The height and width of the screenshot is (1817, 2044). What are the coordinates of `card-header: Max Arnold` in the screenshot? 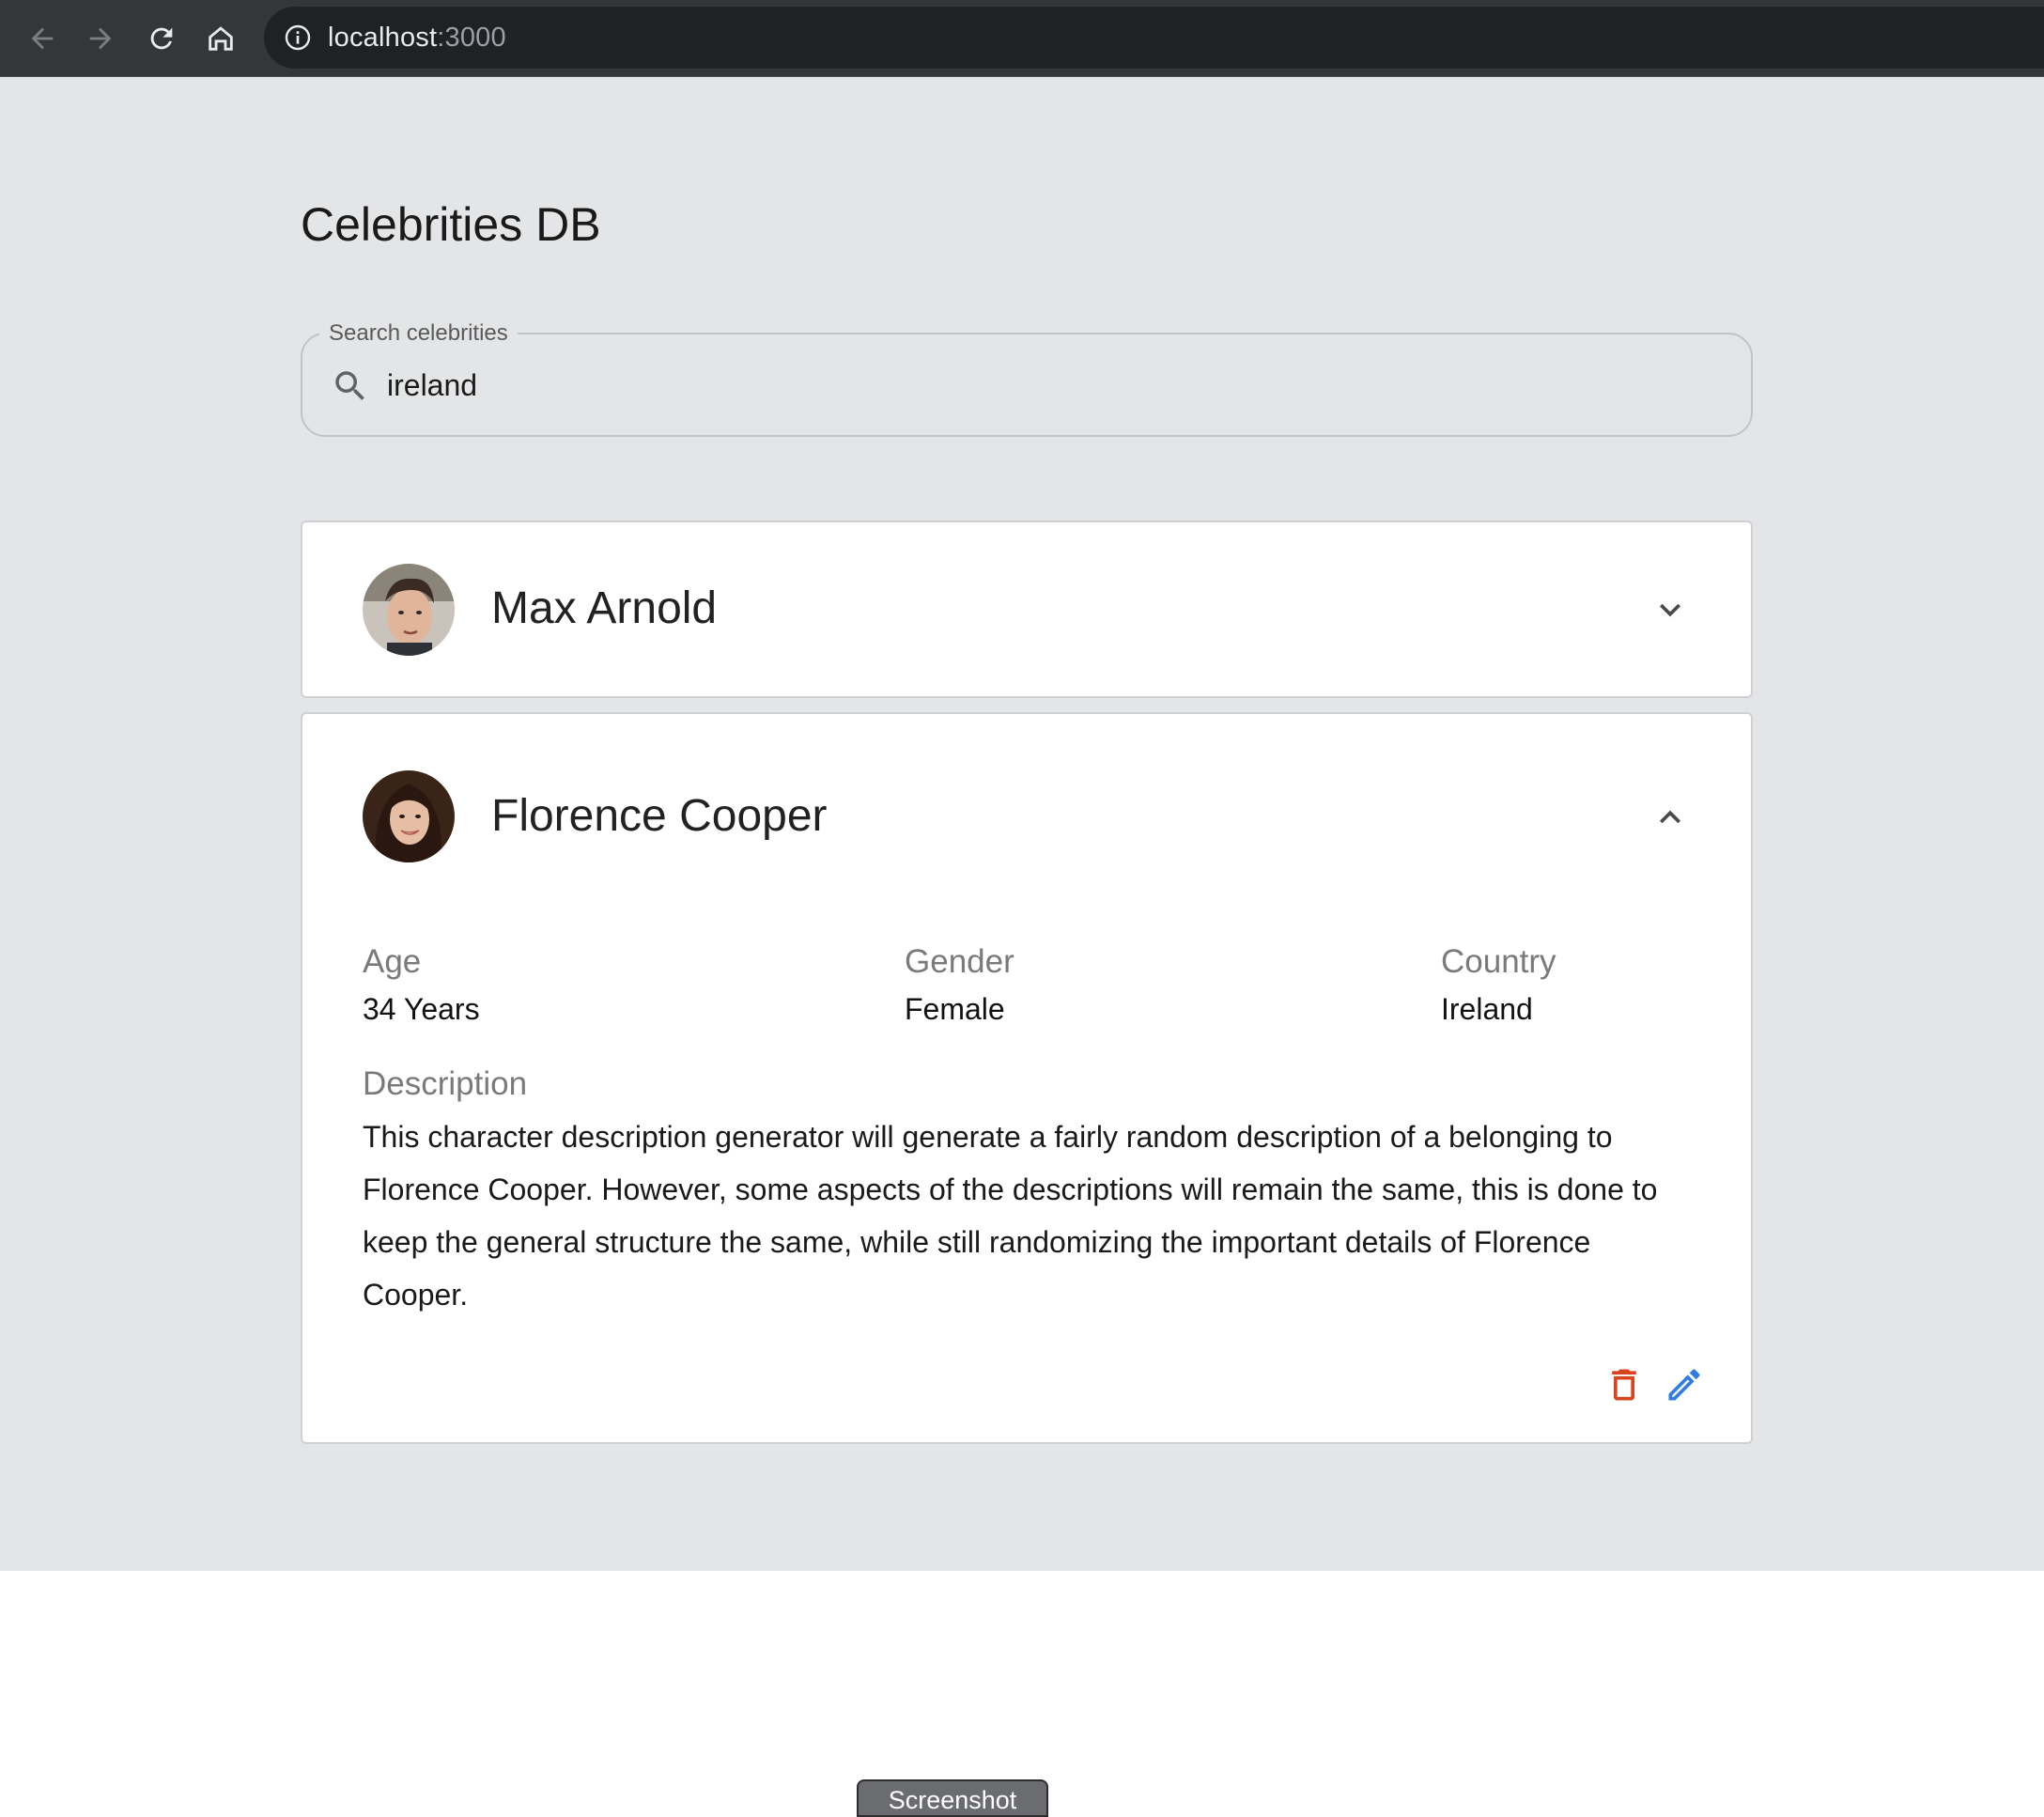 It's located at (1026, 610).